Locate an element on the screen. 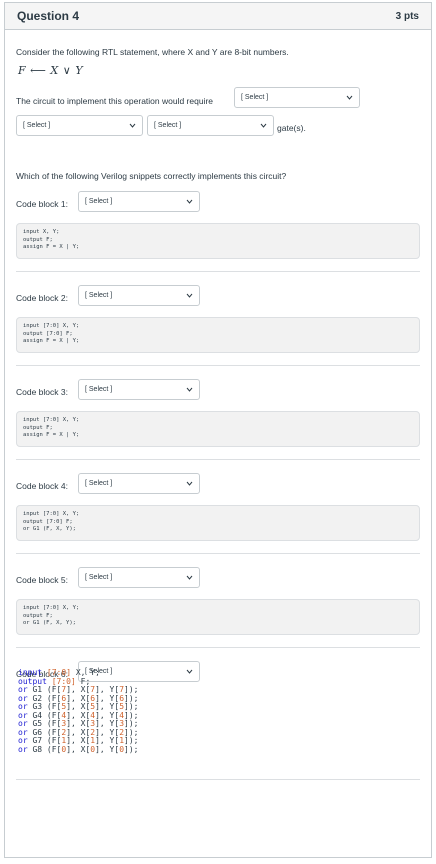  rtl-statement: F ⟵ X ∨ Y is located at coordinates (50, 70).